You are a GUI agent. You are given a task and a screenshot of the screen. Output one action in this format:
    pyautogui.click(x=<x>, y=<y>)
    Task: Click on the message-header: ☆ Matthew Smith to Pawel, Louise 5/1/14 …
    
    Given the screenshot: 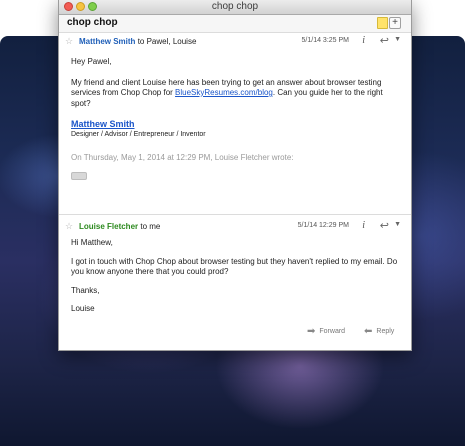 What is the action you would take?
    pyautogui.click(x=235, y=42)
    